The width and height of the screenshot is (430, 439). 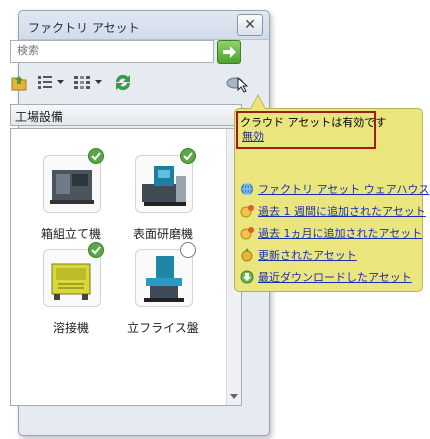 What do you see at coordinates (247, 255) in the screenshot?
I see `updated-icon` at bounding box center [247, 255].